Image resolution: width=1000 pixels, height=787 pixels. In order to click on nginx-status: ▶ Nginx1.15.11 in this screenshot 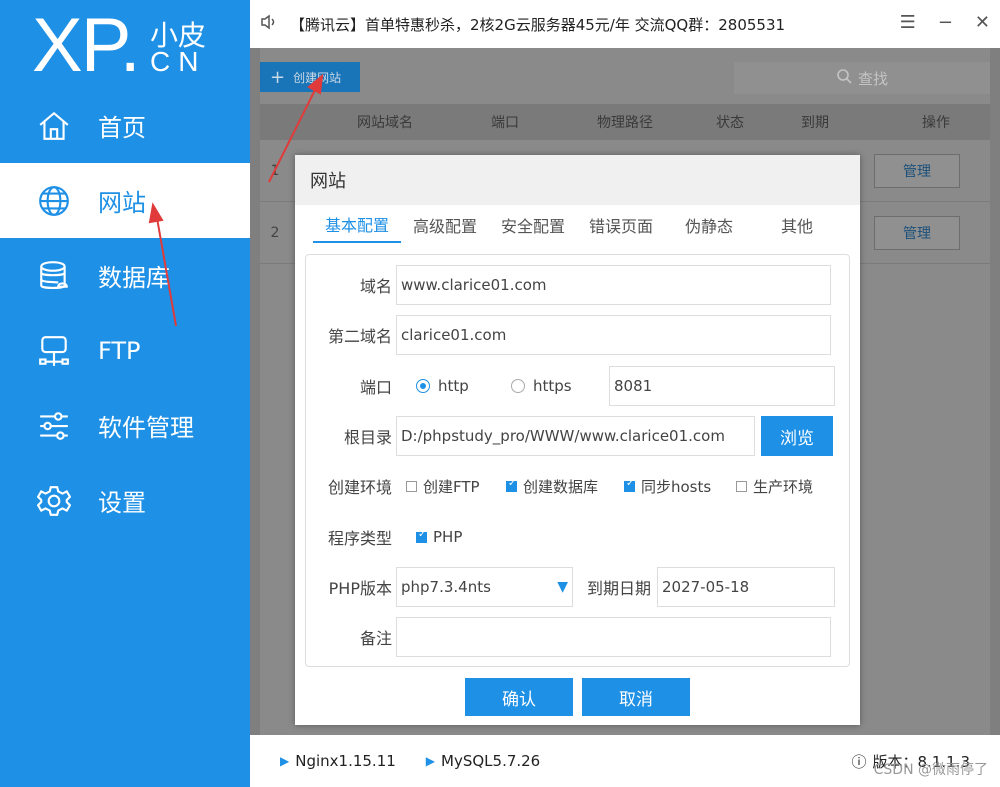, I will do `click(338, 761)`.